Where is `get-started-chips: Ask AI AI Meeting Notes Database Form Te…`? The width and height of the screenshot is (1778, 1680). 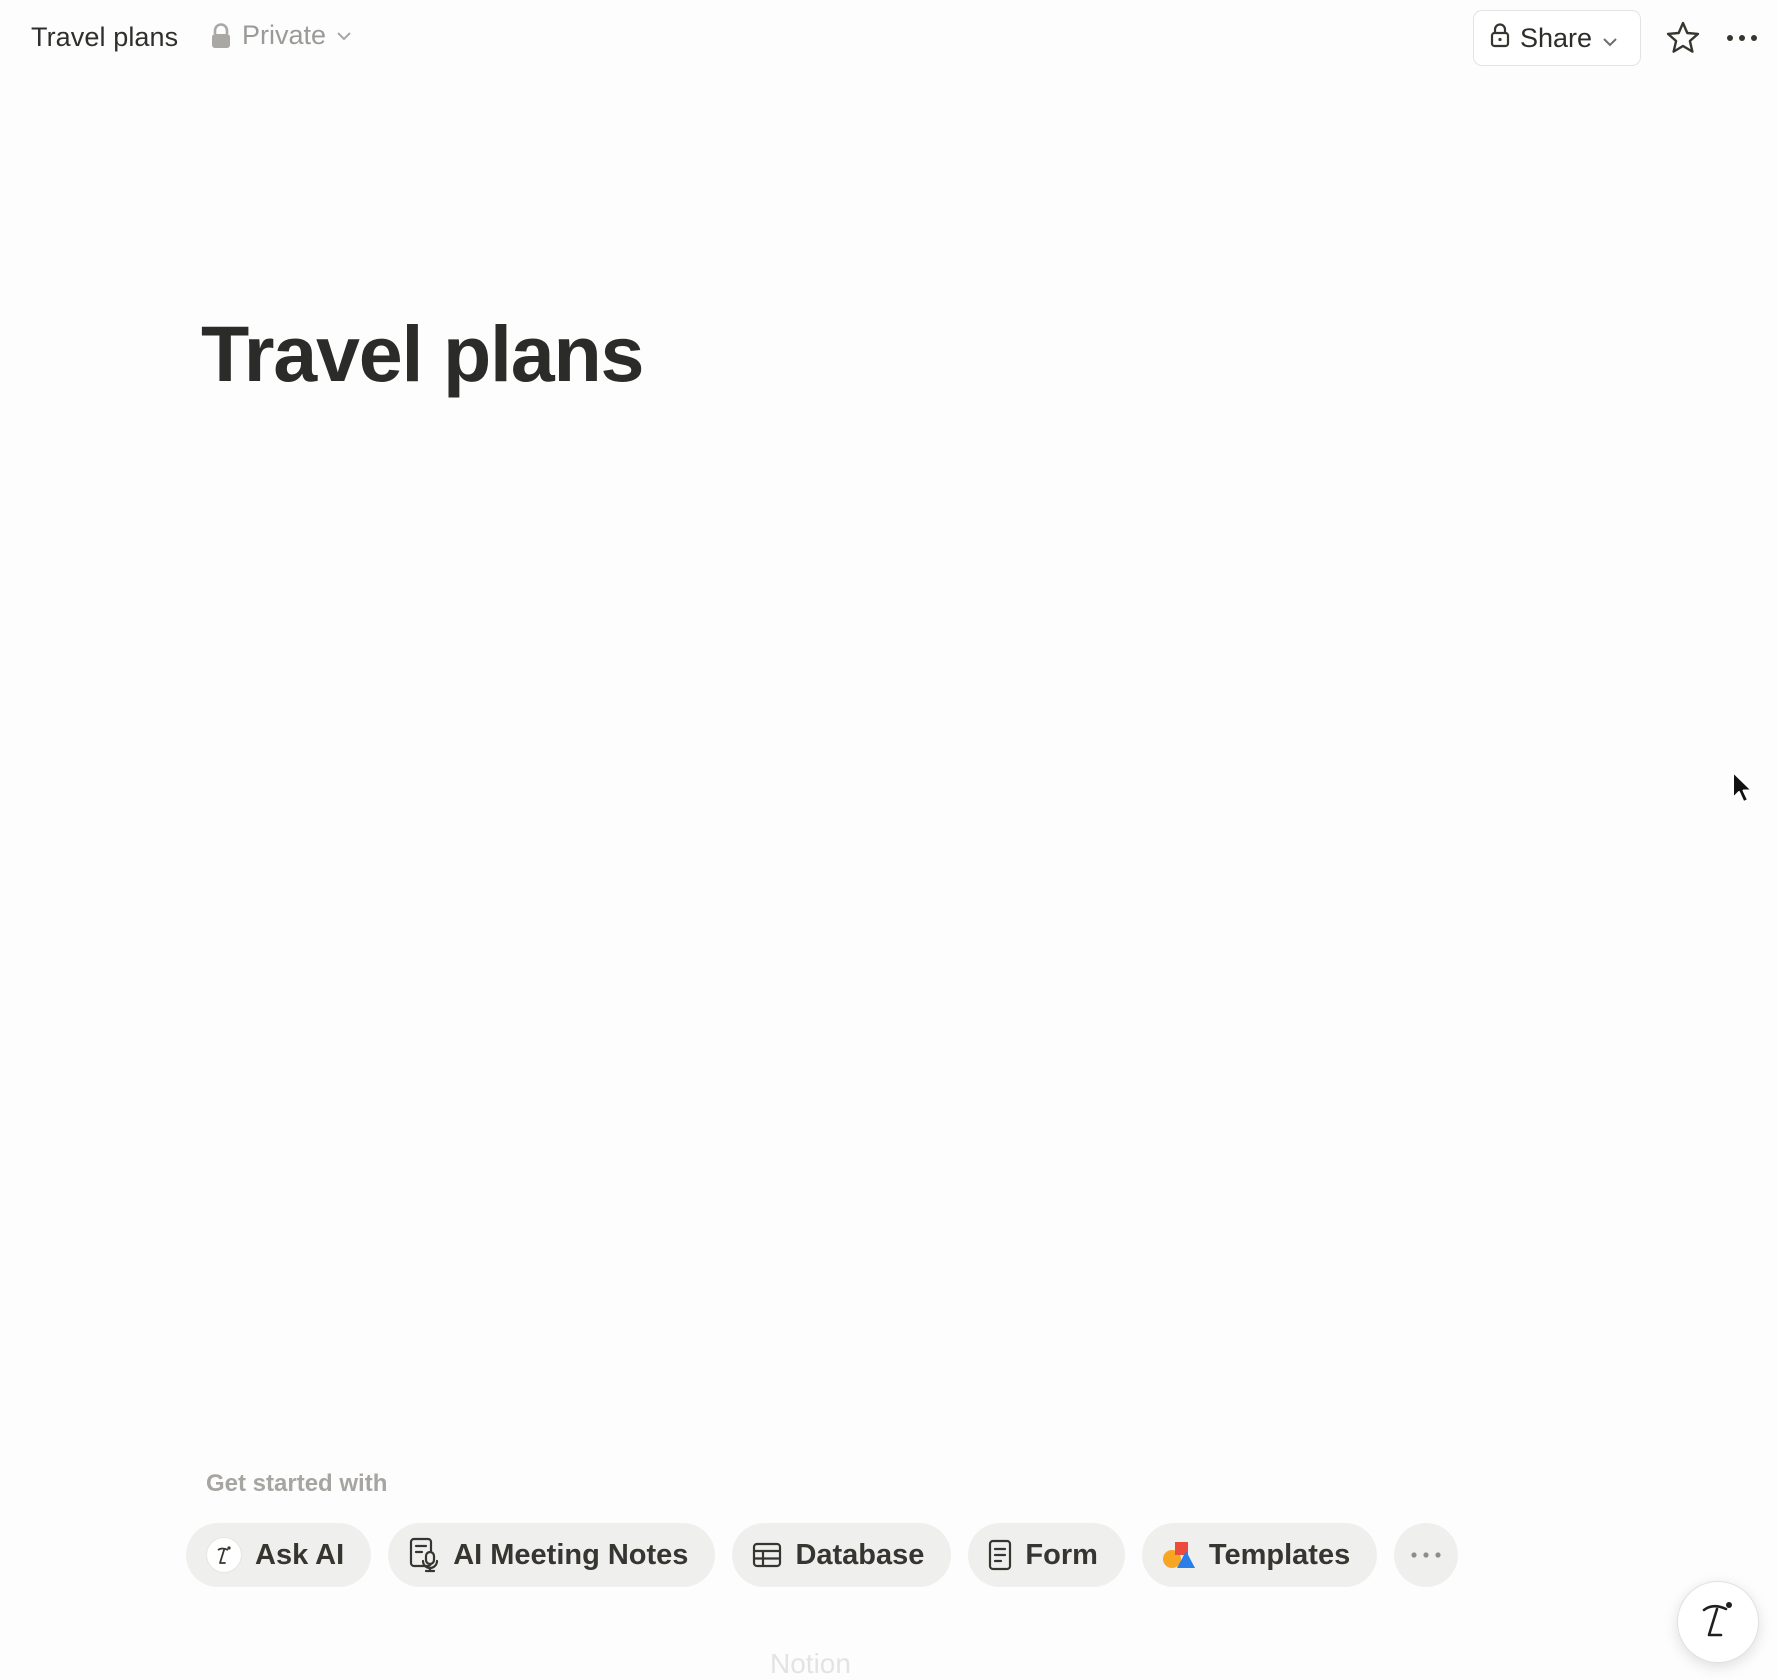 get-started-chips: Ask AI AI Meeting Notes Database Form Te… is located at coordinates (822, 1555).